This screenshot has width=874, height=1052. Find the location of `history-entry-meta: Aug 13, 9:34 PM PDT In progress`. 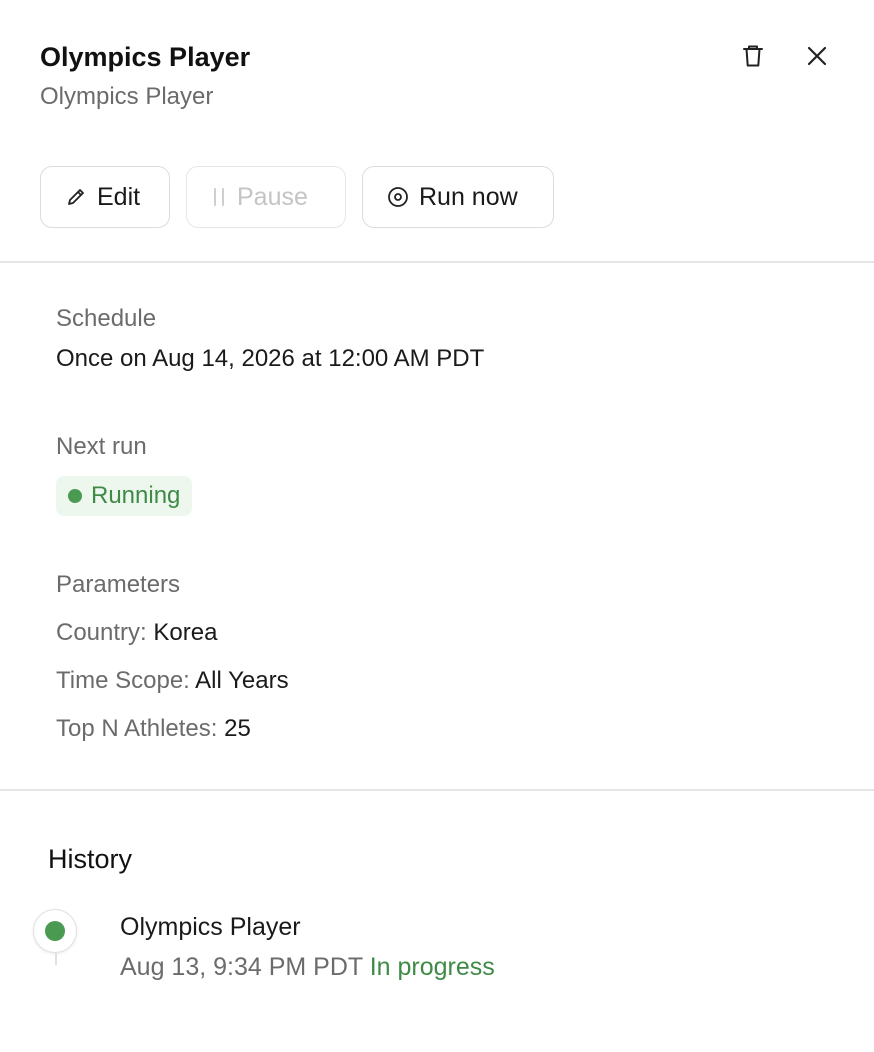

history-entry-meta: Aug 13, 9:34 PM PDT In progress is located at coordinates (307, 967).